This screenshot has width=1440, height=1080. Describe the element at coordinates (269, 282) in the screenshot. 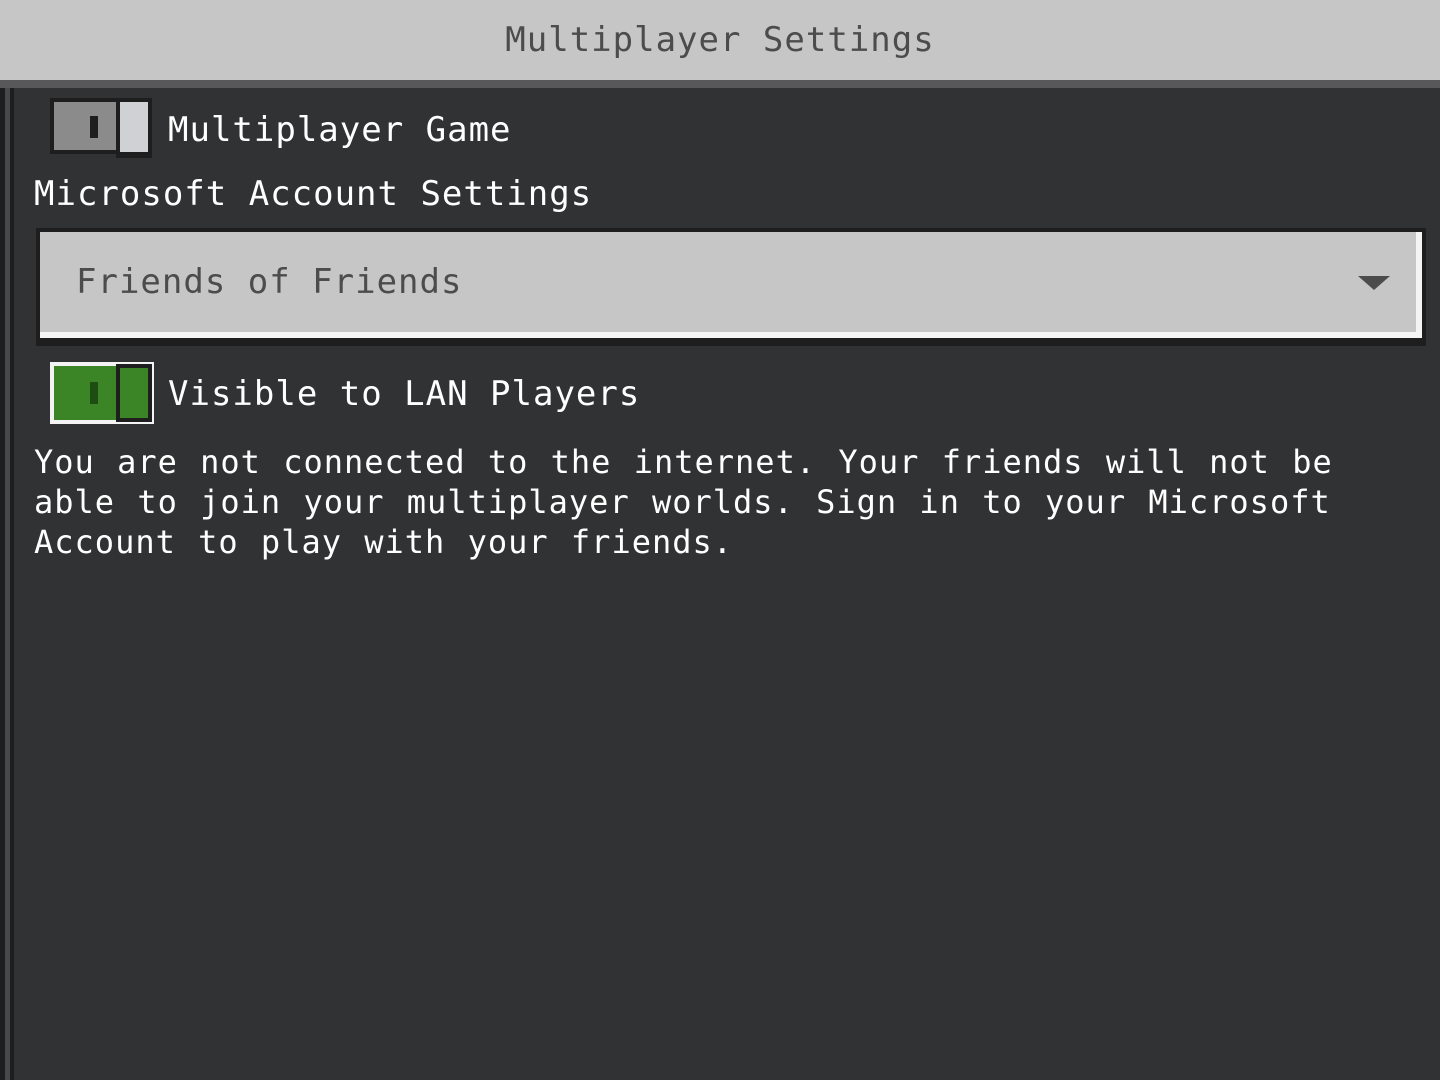

I see `dropdown-selected-value: Friends of Friends` at that location.